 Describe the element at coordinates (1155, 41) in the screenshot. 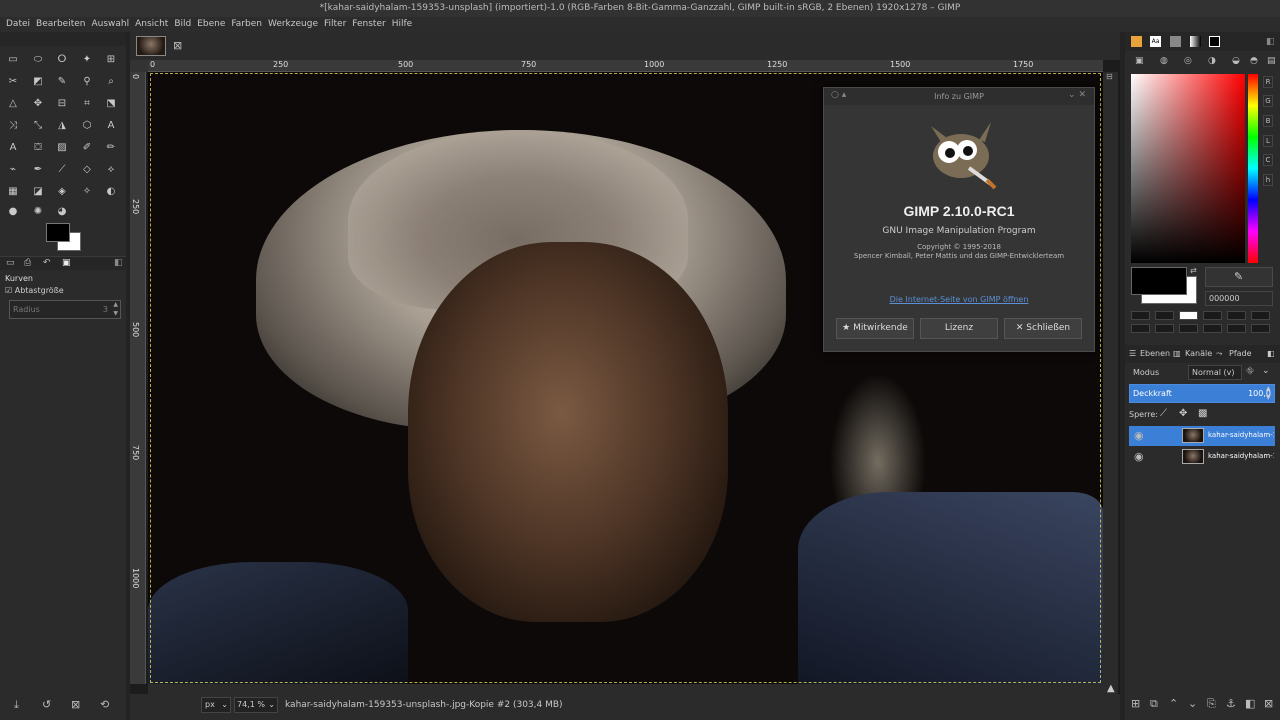

I see `pattern-tab-icon: Aa` at that location.